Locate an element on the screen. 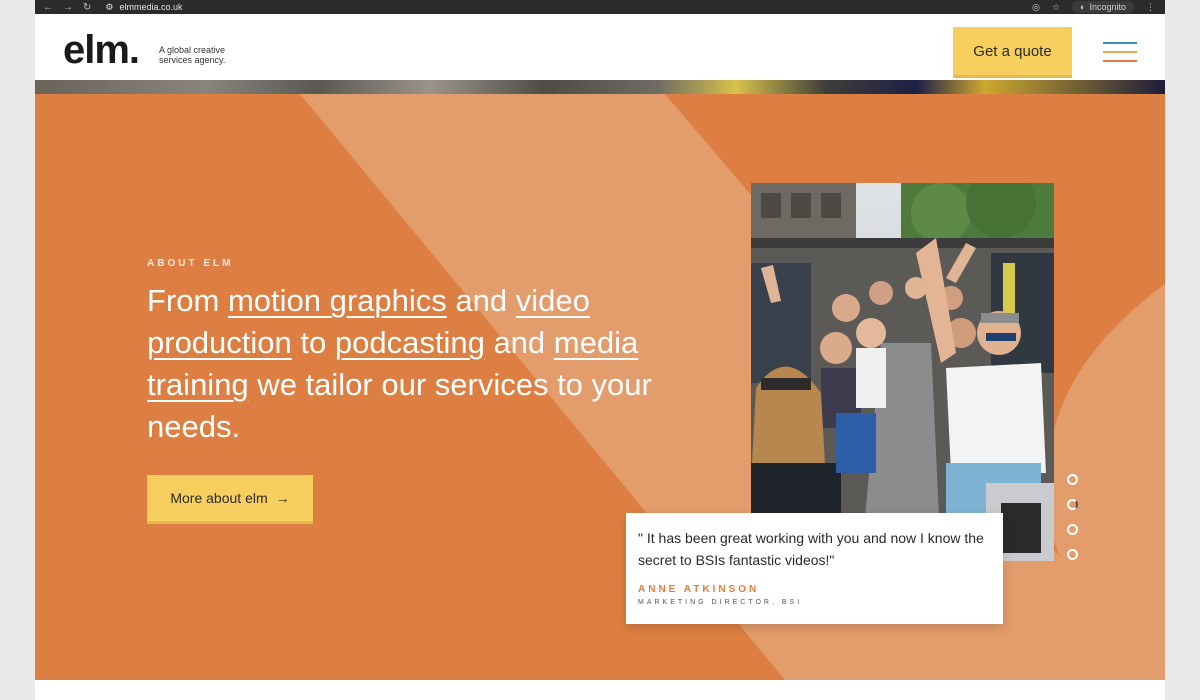 Image resolution: width=1200 pixels, height=700 pixels. testimonial-photo is located at coordinates (902, 372).